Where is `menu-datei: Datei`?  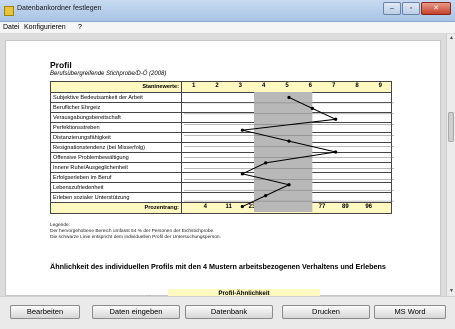
menu-datei: Datei is located at coordinates (11, 27).